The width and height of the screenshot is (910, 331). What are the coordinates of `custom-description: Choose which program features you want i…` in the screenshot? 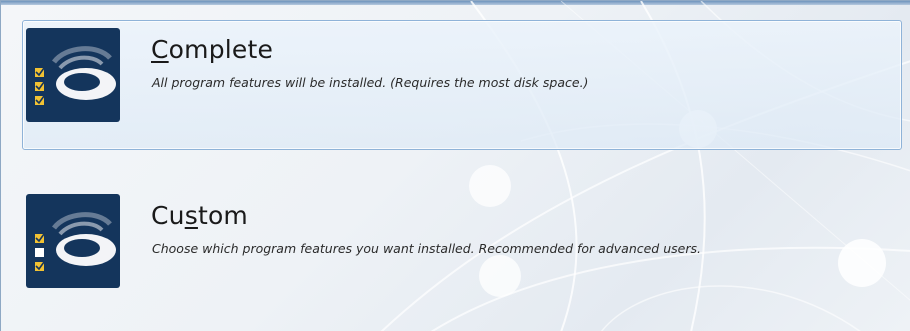 It's located at (426, 248).